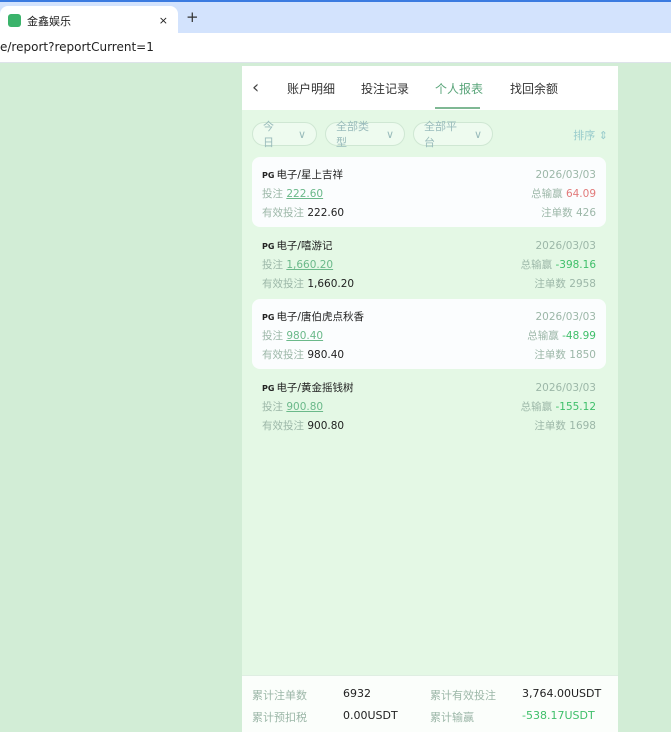 The height and width of the screenshot is (732, 671). Describe the element at coordinates (192, 17) in the screenshot. I see `new-tab-button: +` at that location.